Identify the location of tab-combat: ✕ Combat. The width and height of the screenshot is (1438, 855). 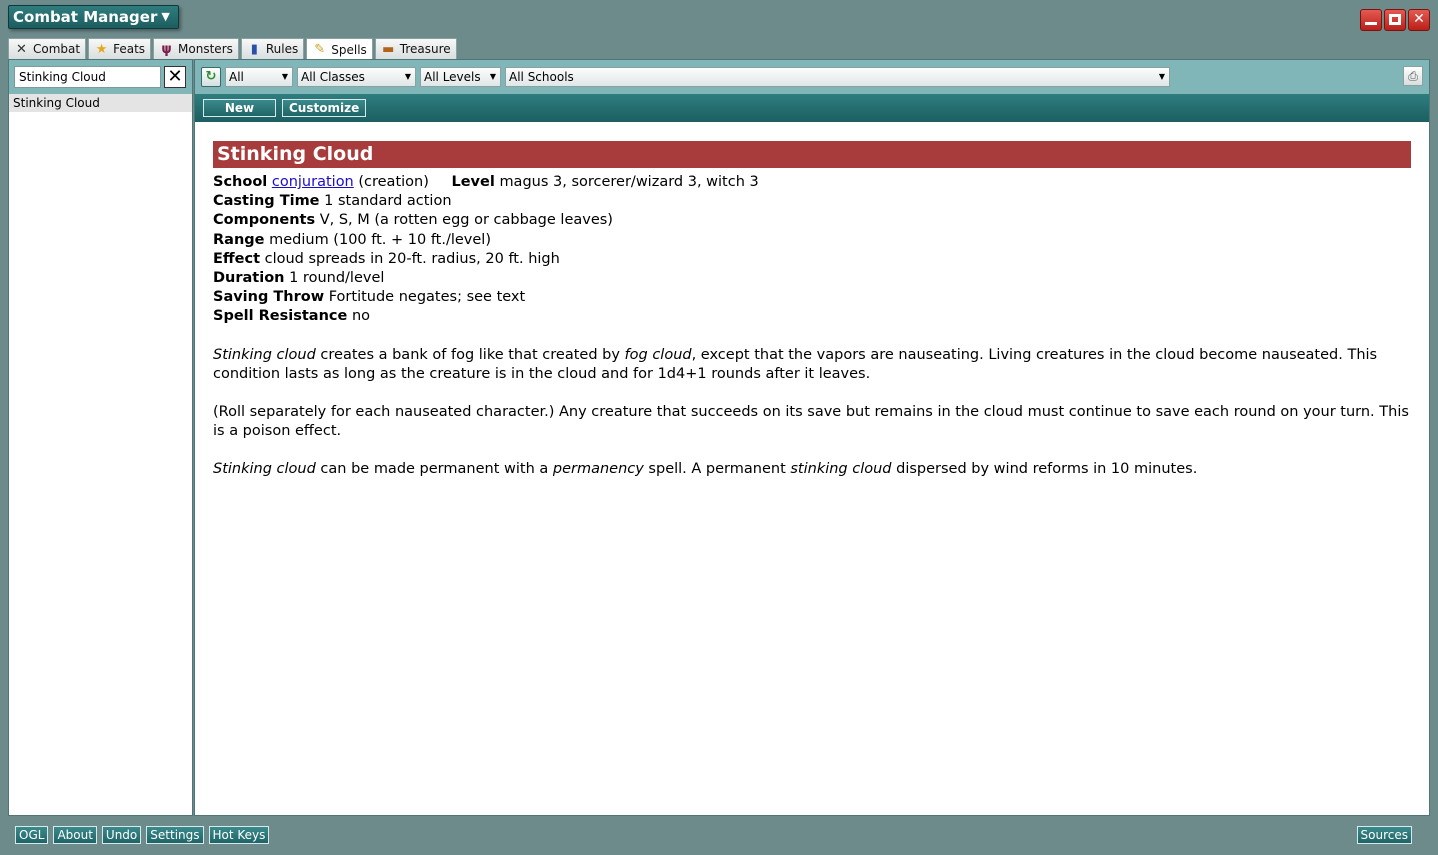
(47, 48).